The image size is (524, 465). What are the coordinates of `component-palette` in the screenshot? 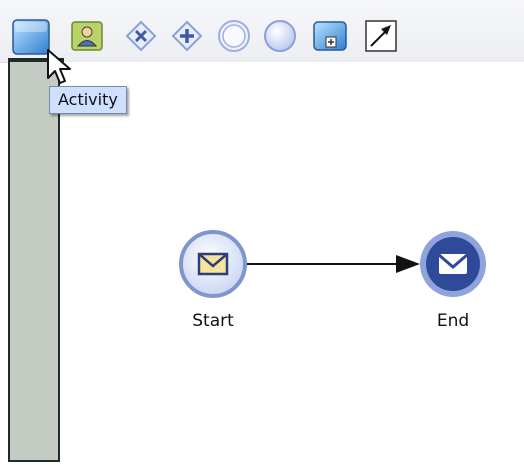 It's located at (262, 31).